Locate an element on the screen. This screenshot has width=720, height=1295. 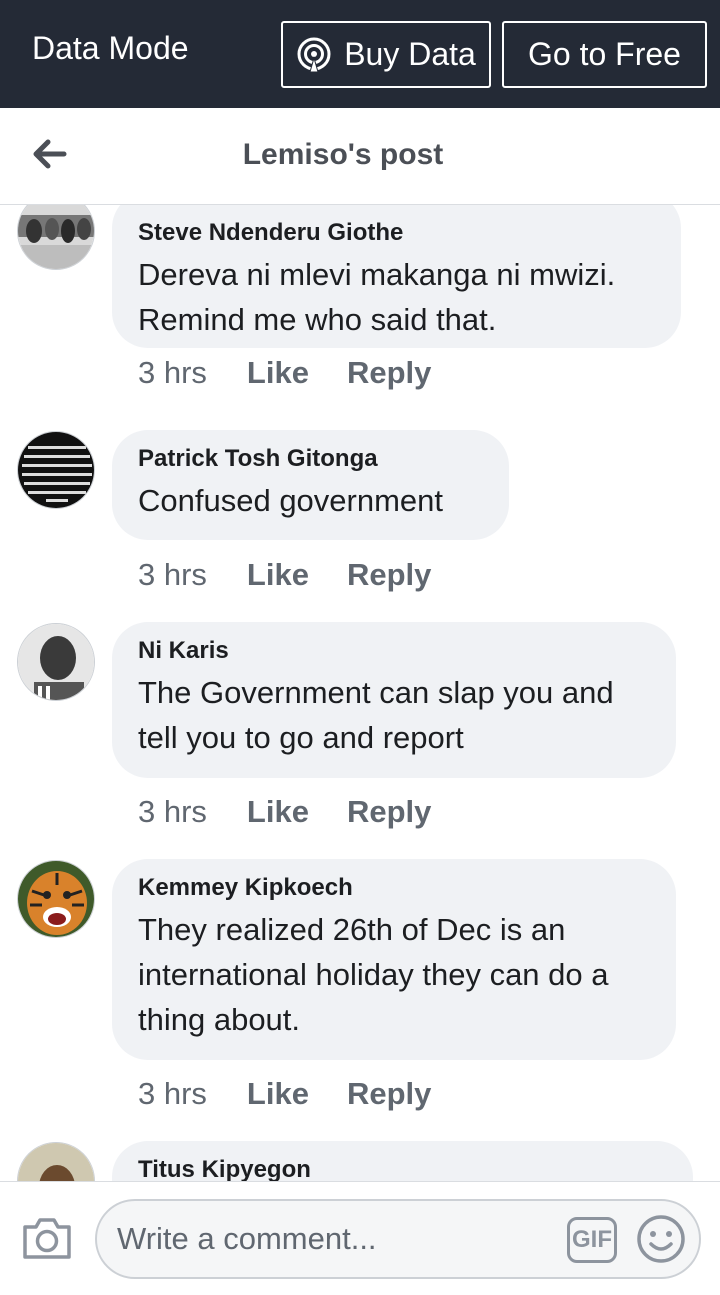
comment-bubble: Titus Kipyegon is located at coordinates (402, 1161).